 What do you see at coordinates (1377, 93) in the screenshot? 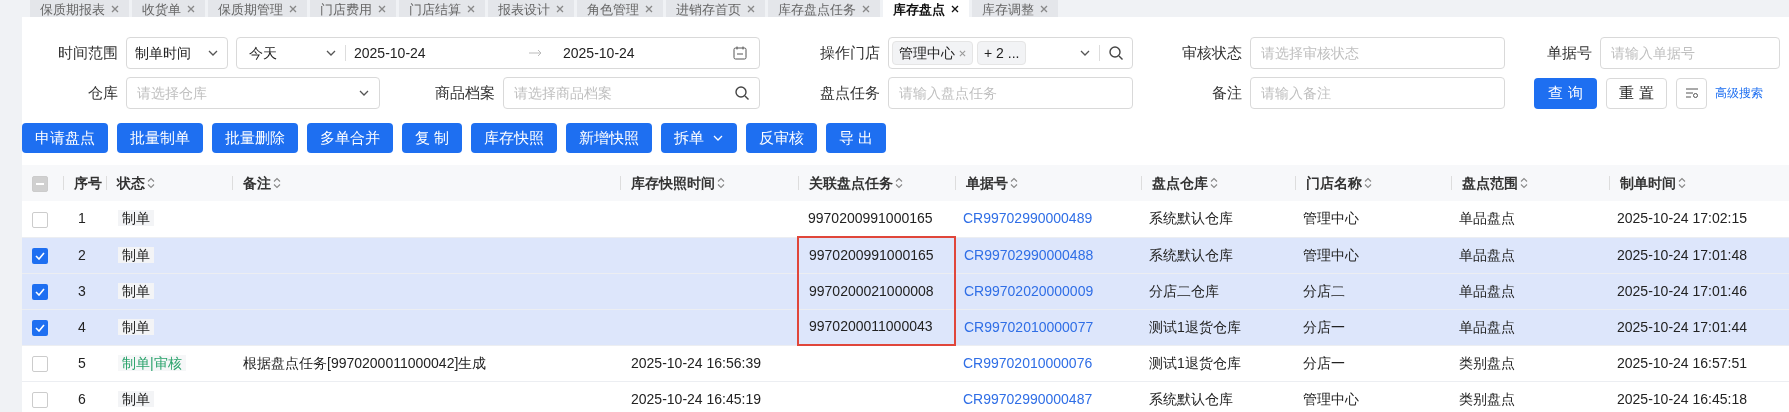
I see `input-field: 请输入备注` at bounding box center [1377, 93].